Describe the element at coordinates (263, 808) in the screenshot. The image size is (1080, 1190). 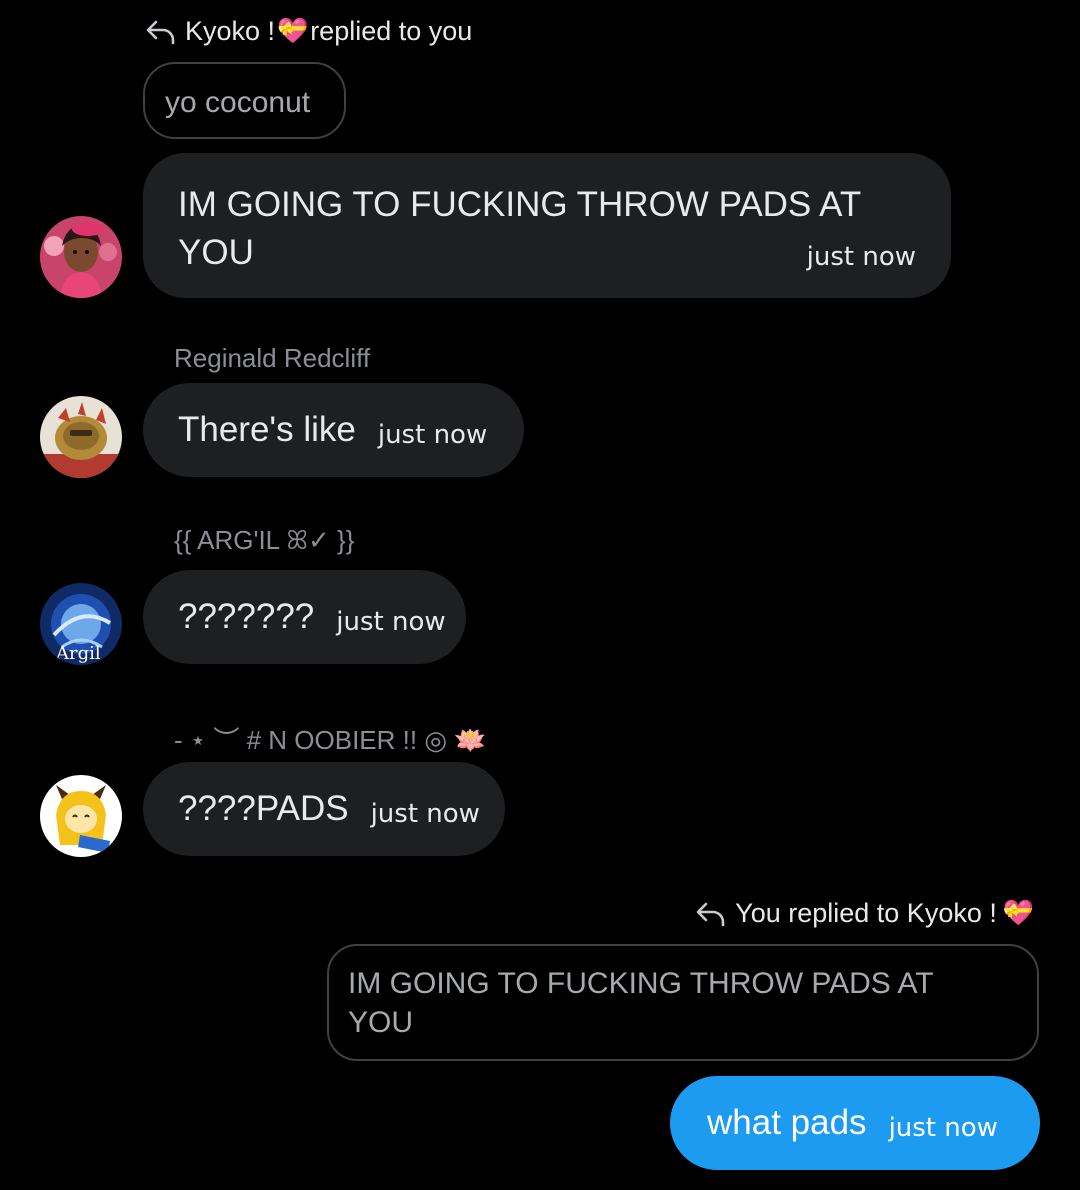
I see `message-text: ????PADS` at that location.